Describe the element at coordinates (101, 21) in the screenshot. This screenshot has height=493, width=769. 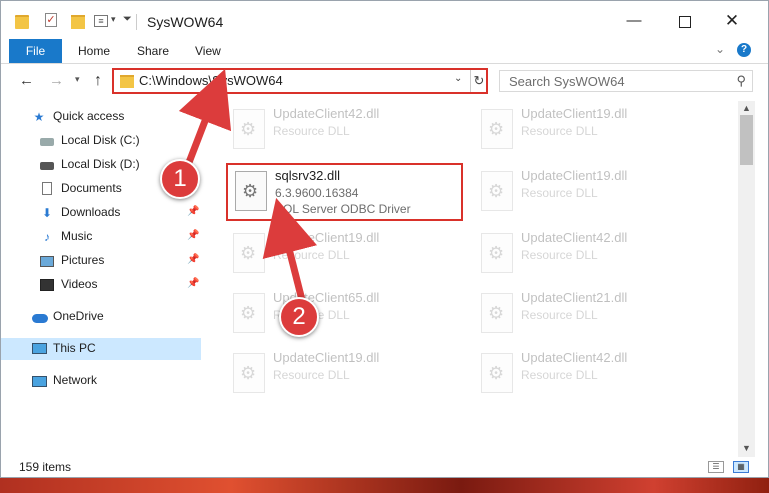
I see `customize-icon: ≡` at that location.